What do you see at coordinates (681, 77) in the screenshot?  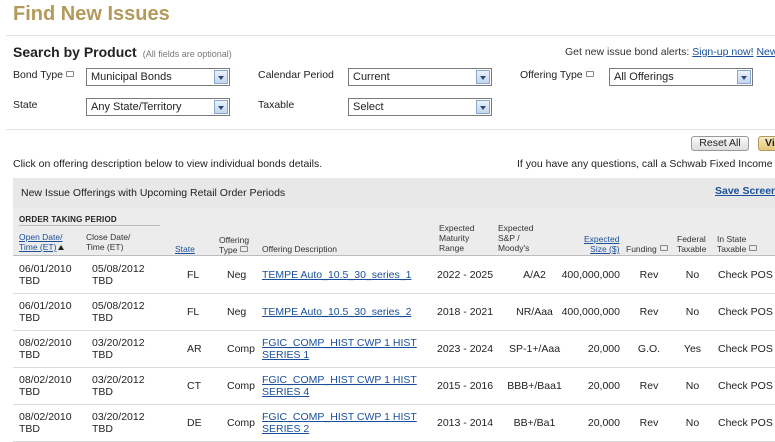 I see `offering-type-select: All Offerings` at bounding box center [681, 77].